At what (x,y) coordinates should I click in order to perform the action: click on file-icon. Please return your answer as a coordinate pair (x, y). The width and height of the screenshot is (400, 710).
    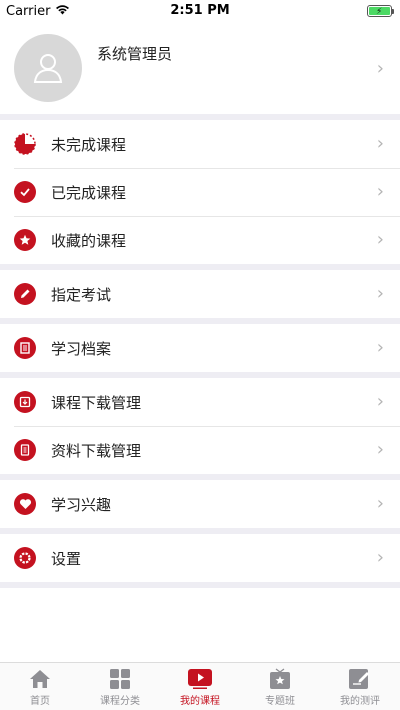
    Looking at the image, I should click on (25, 450).